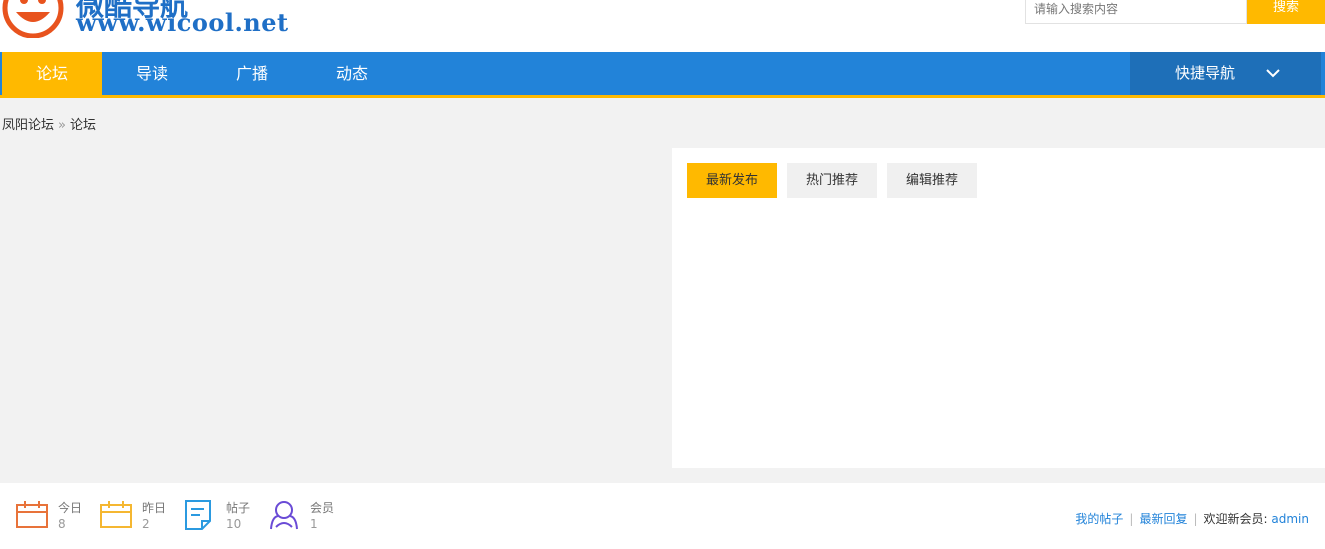  What do you see at coordinates (52, 73) in the screenshot?
I see `nav-item-forum: 论坛` at bounding box center [52, 73].